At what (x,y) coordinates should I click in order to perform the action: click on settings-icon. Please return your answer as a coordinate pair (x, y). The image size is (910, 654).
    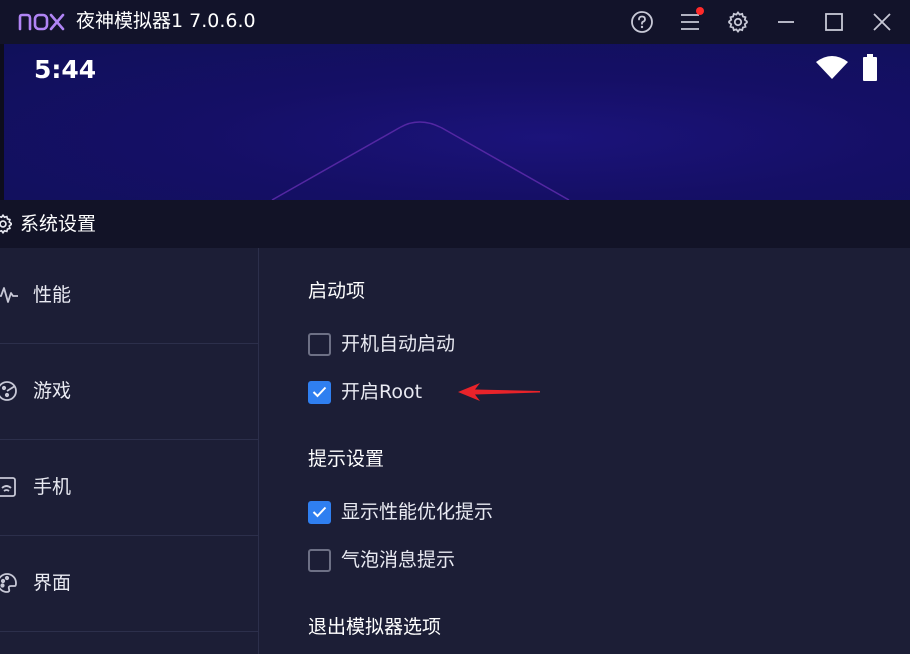
    Looking at the image, I should click on (738, 22).